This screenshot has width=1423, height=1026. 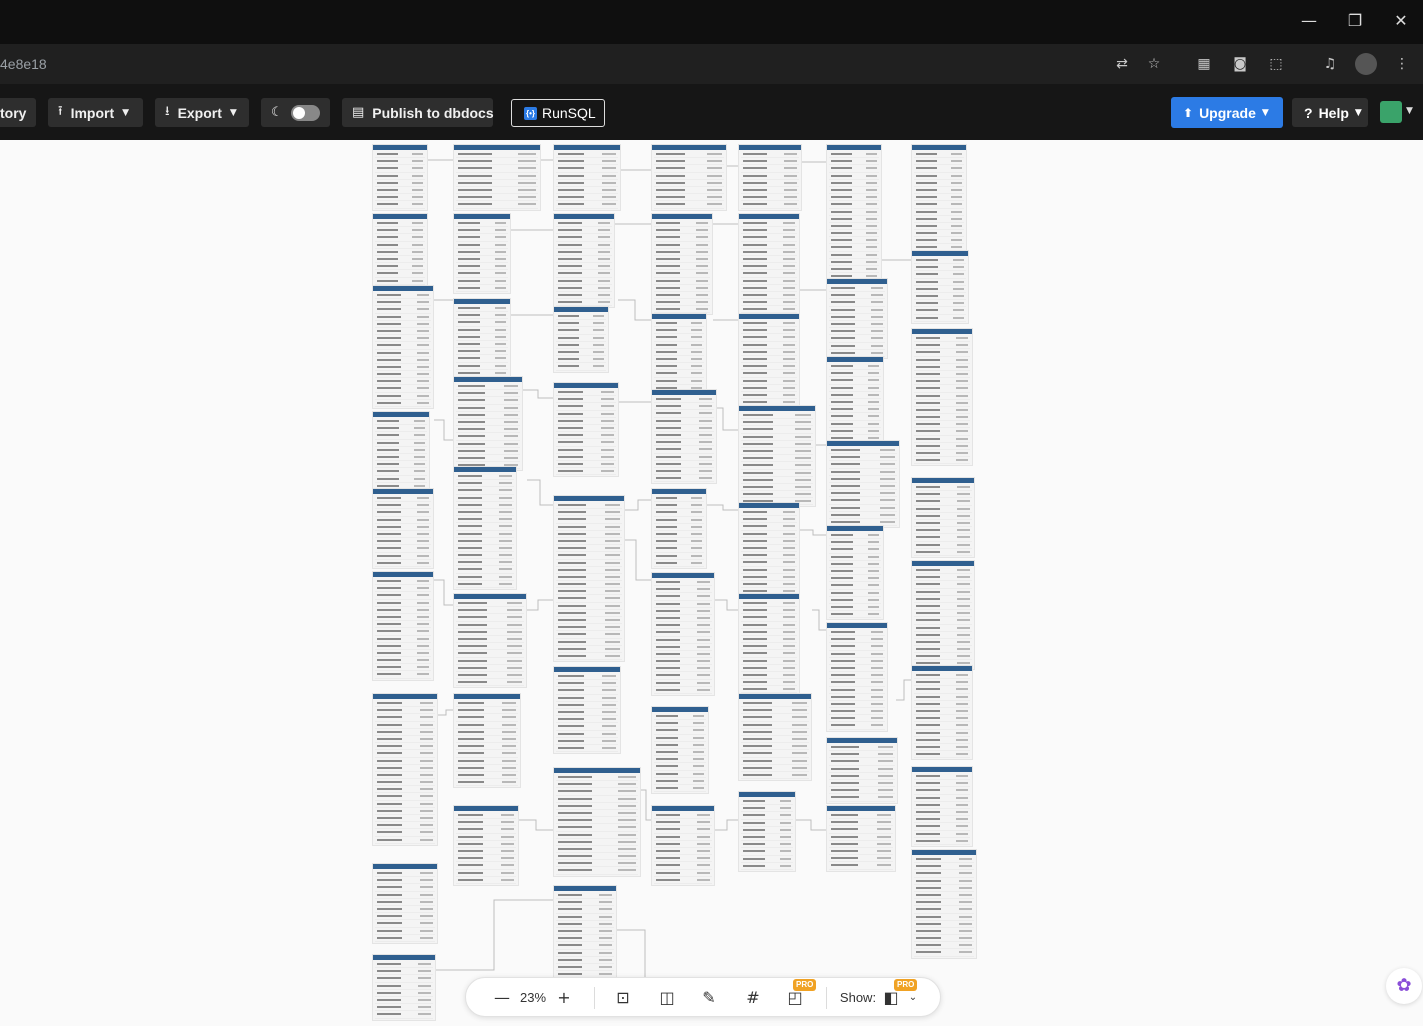 What do you see at coordinates (1309, 20) in the screenshot?
I see `minimize-icon: —` at bounding box center [1309, 20].